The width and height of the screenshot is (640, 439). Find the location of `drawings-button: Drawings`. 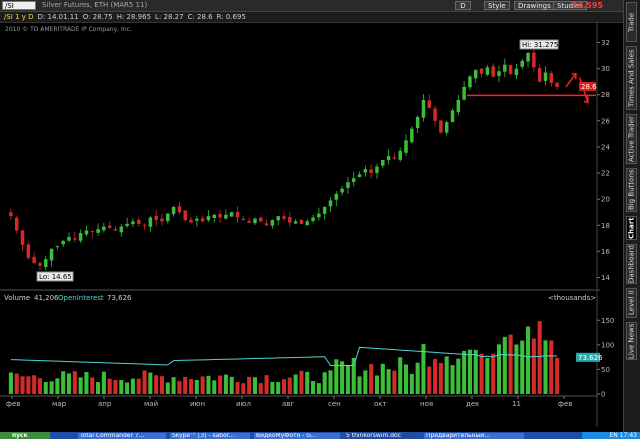

drawings-button: Drawings is located at coordinates (534, 5).